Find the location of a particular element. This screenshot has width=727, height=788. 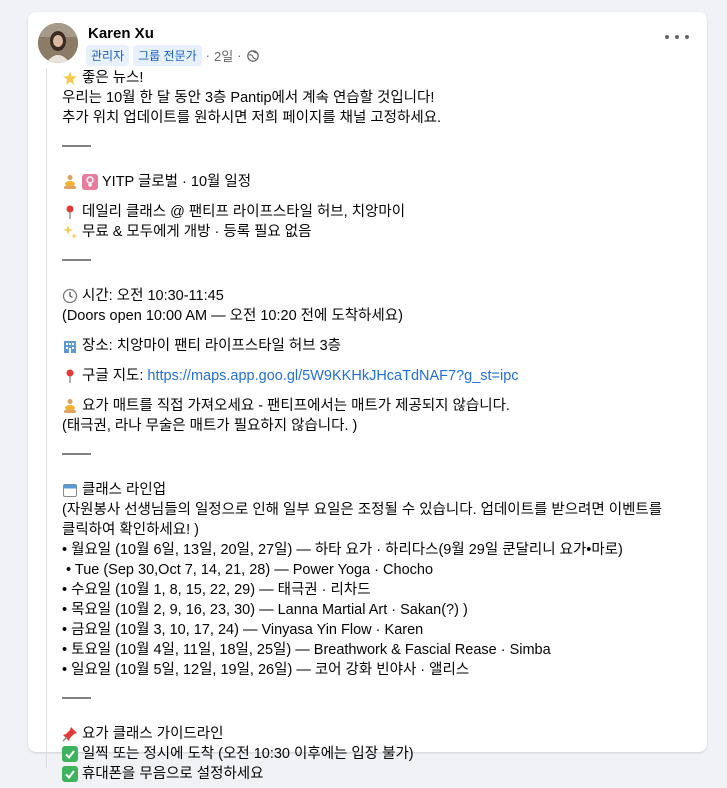

post-meta: 관리자 그룹 전문가 · 2일 · is located at coordinates (172, 55).